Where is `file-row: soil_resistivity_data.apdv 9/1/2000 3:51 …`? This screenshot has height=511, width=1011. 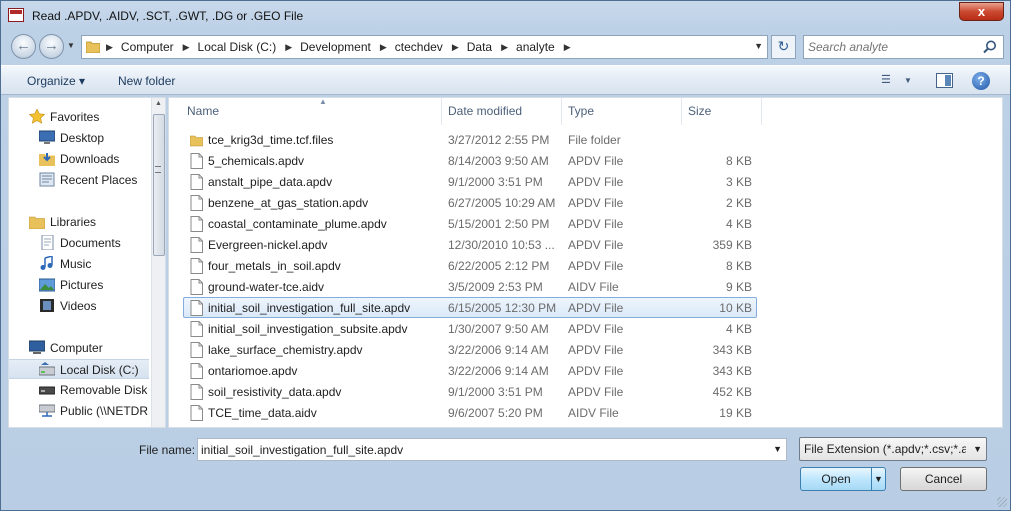
file-row: soil_resistivity_data.apdv 9/1/2000 3:51 … is located at coordinates (470, 391).